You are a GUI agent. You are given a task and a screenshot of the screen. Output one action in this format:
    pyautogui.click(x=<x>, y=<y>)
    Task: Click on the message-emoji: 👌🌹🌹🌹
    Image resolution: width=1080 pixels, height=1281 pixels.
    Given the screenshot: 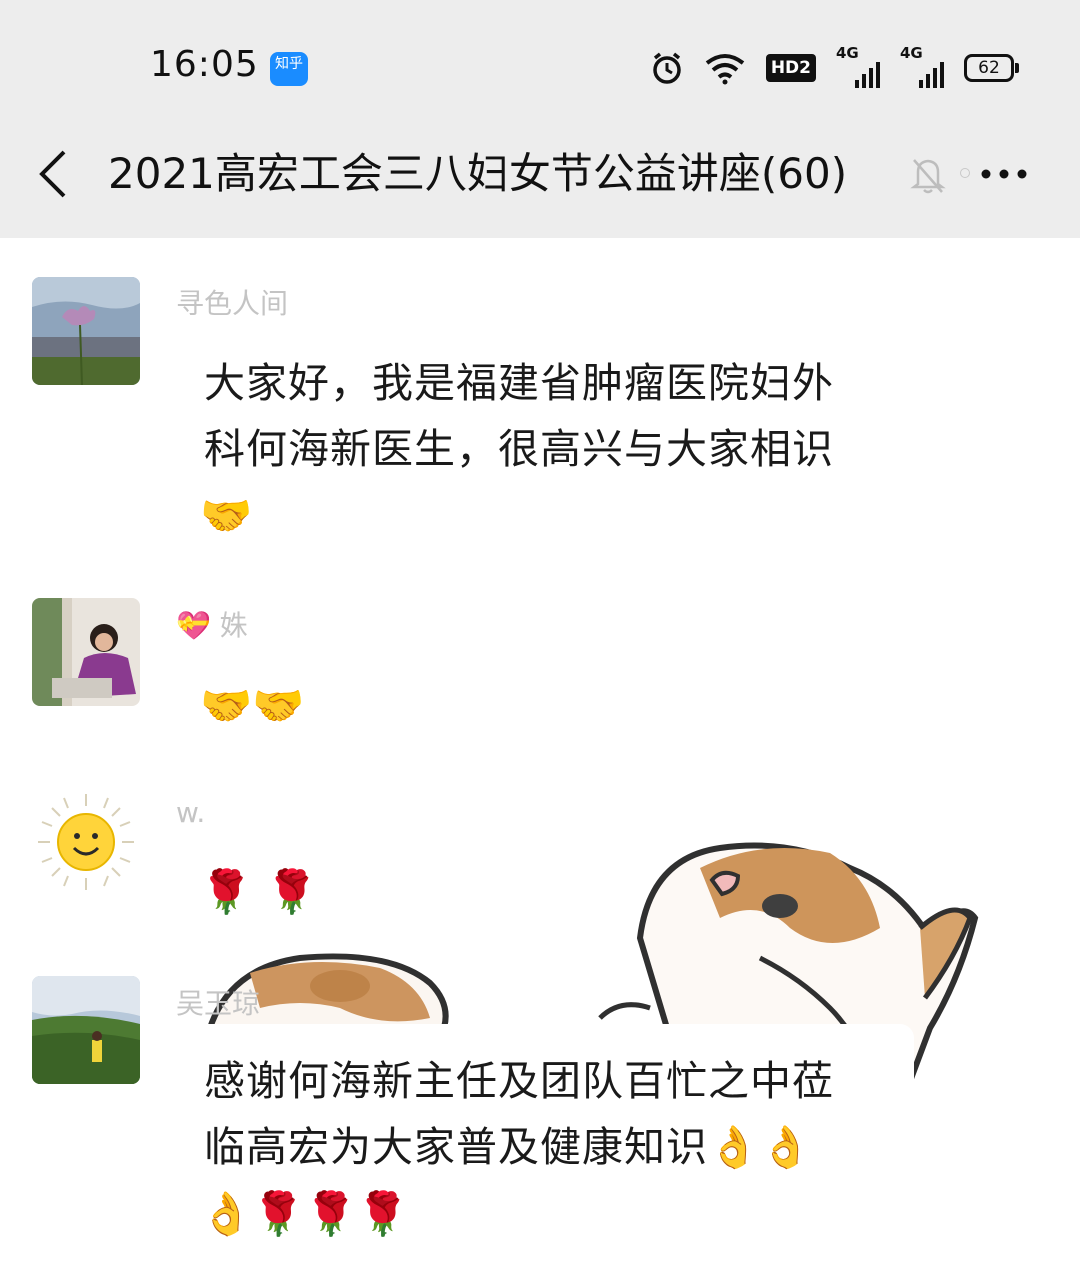 What is the action you would take?
    pyautogui.click(x=304, y=1214)
    